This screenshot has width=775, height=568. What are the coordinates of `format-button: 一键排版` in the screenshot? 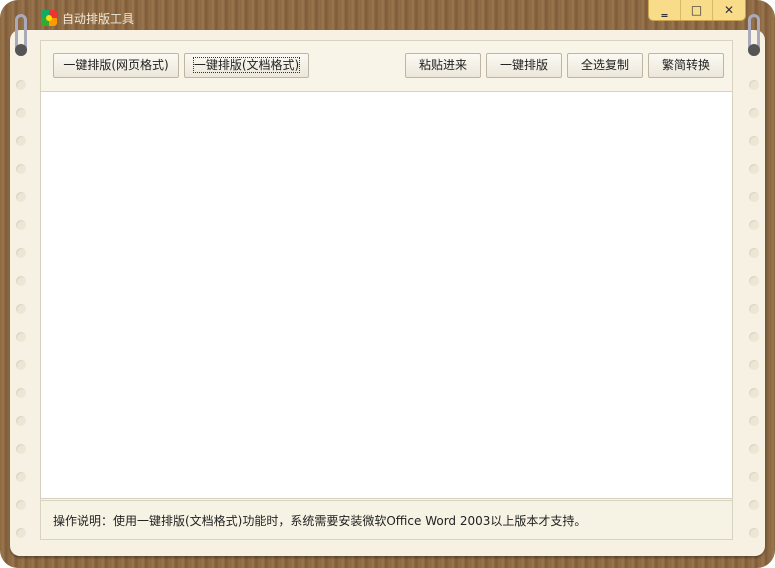 It's located at (524, 65).